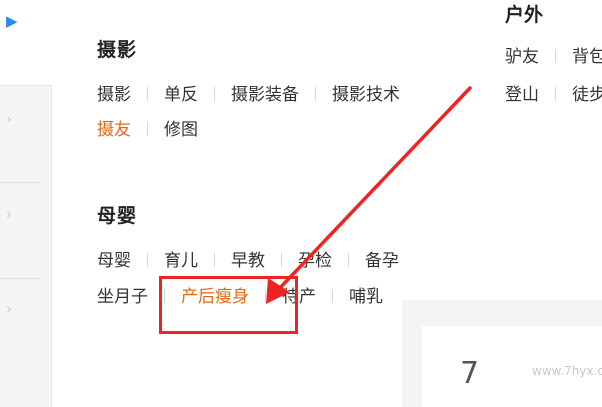 The width and height of the screenshot is (602, 407). Describe the element at coordinates (26, 203) in the screenshot. I see `left-nav-rail: ▶ › › ›` at that location.